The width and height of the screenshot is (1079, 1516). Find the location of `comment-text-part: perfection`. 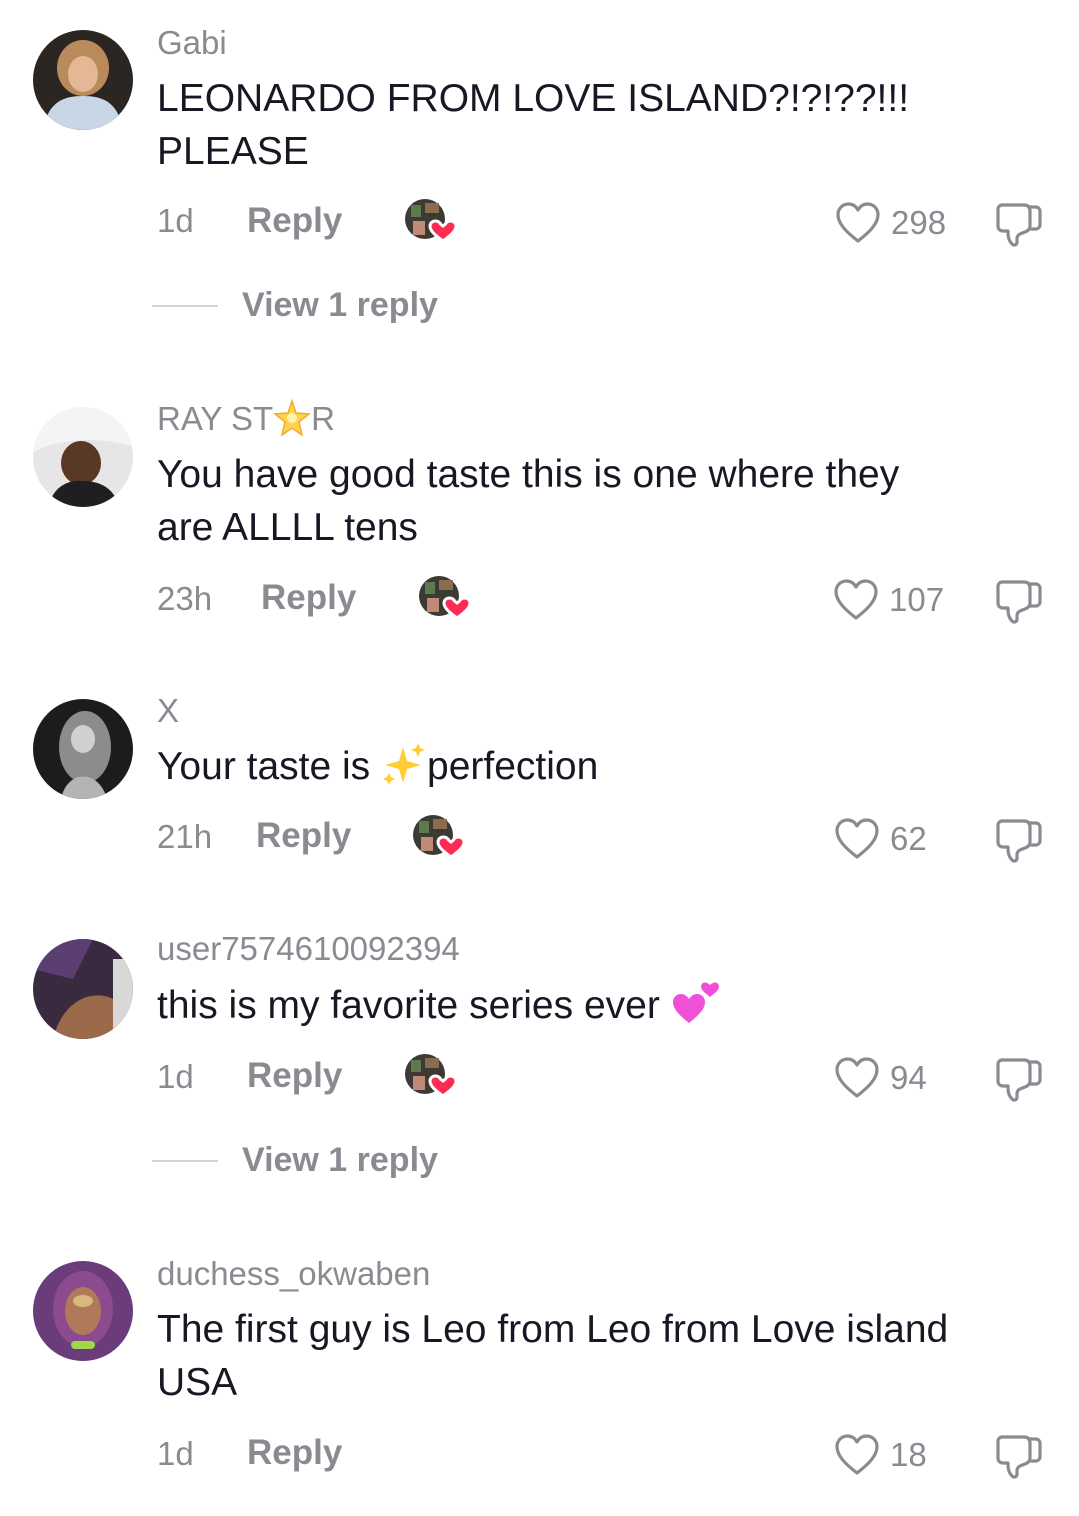

comment-text-part: perfection is located at coordinates (513, 766).